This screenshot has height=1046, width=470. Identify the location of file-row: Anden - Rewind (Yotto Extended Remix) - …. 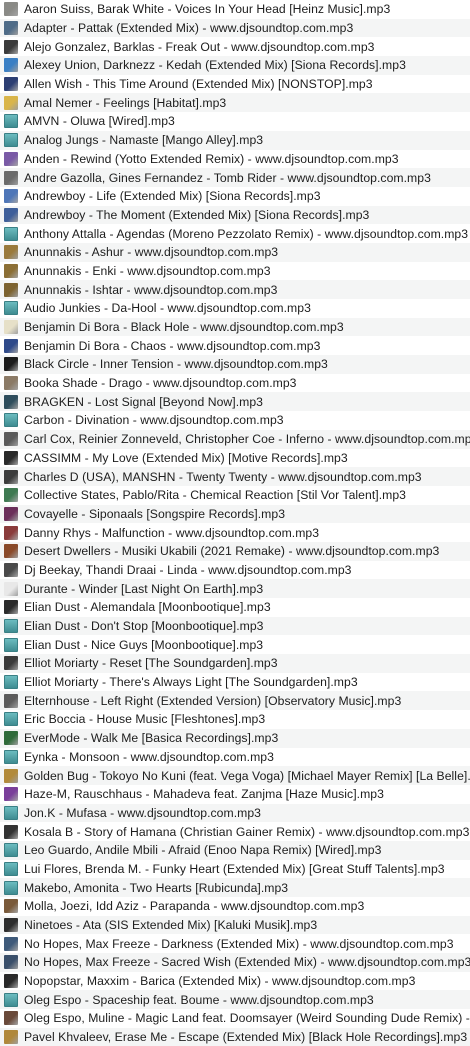
(235, 159).